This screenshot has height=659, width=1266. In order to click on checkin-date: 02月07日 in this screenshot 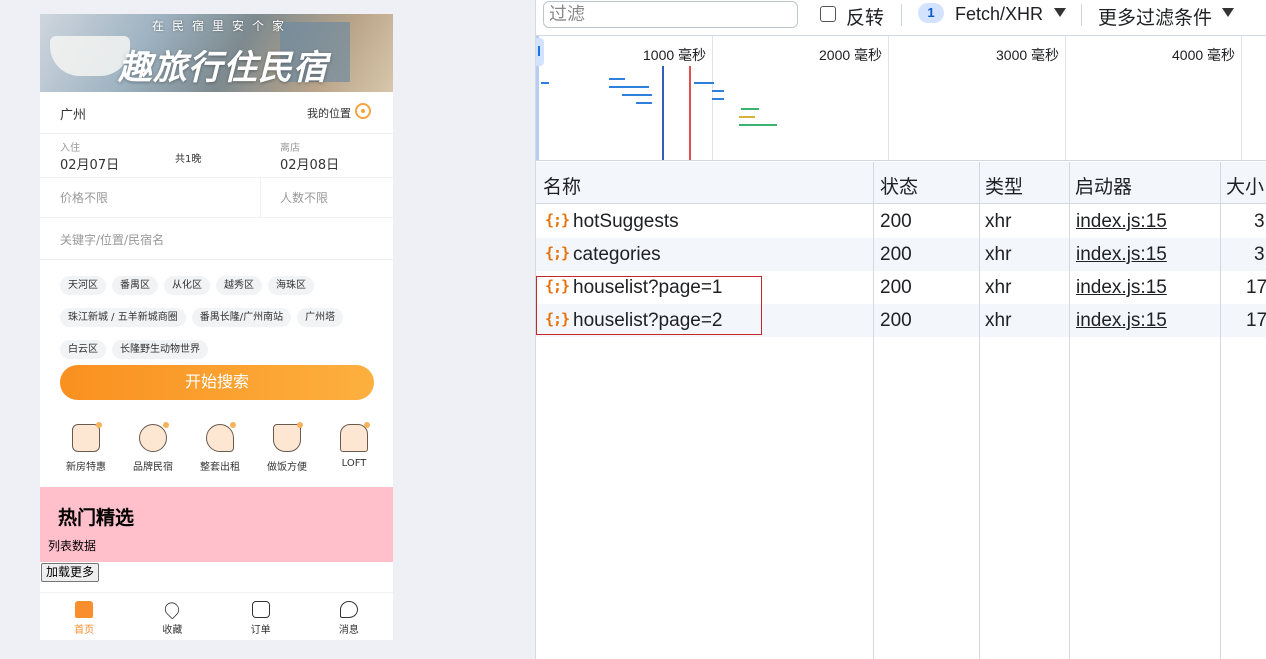, I will do `click(89, 163)`.